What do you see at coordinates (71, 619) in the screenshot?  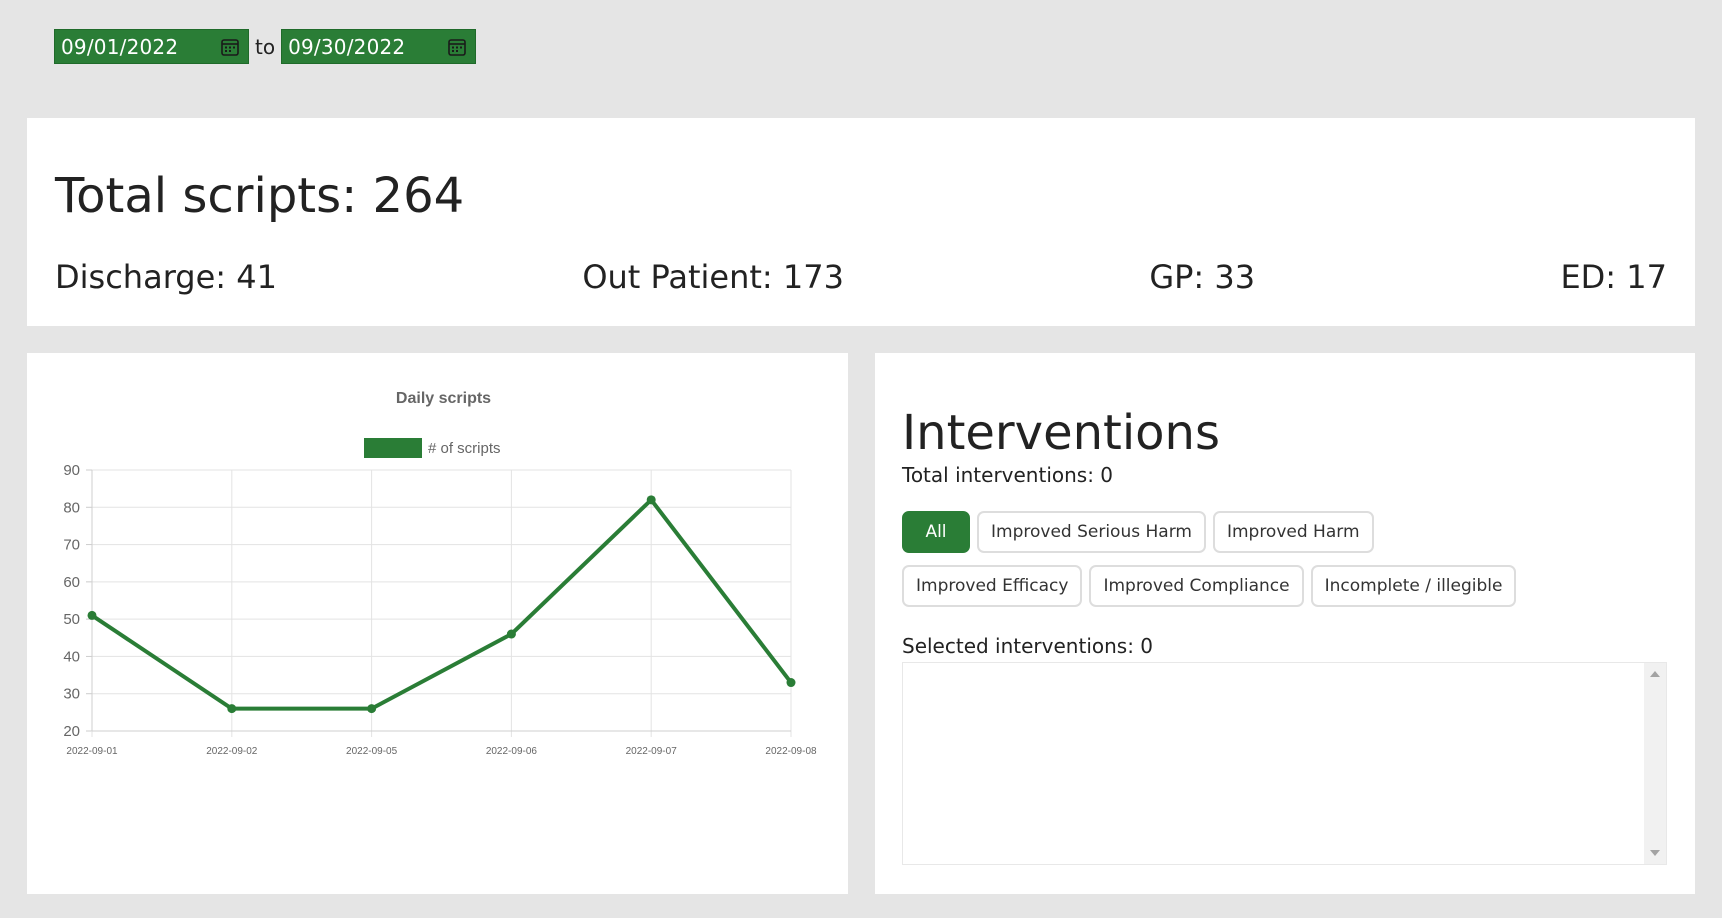 I see `y-tick-label: 50` at bounding box center [71, 619].